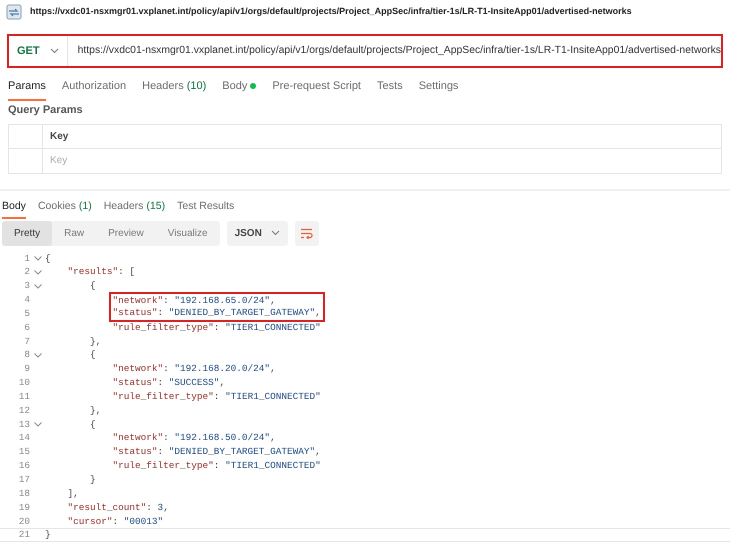  Describe the element at coordinates (127, 272) in the screenshot. I see `json-punctuation: : [` at that location.